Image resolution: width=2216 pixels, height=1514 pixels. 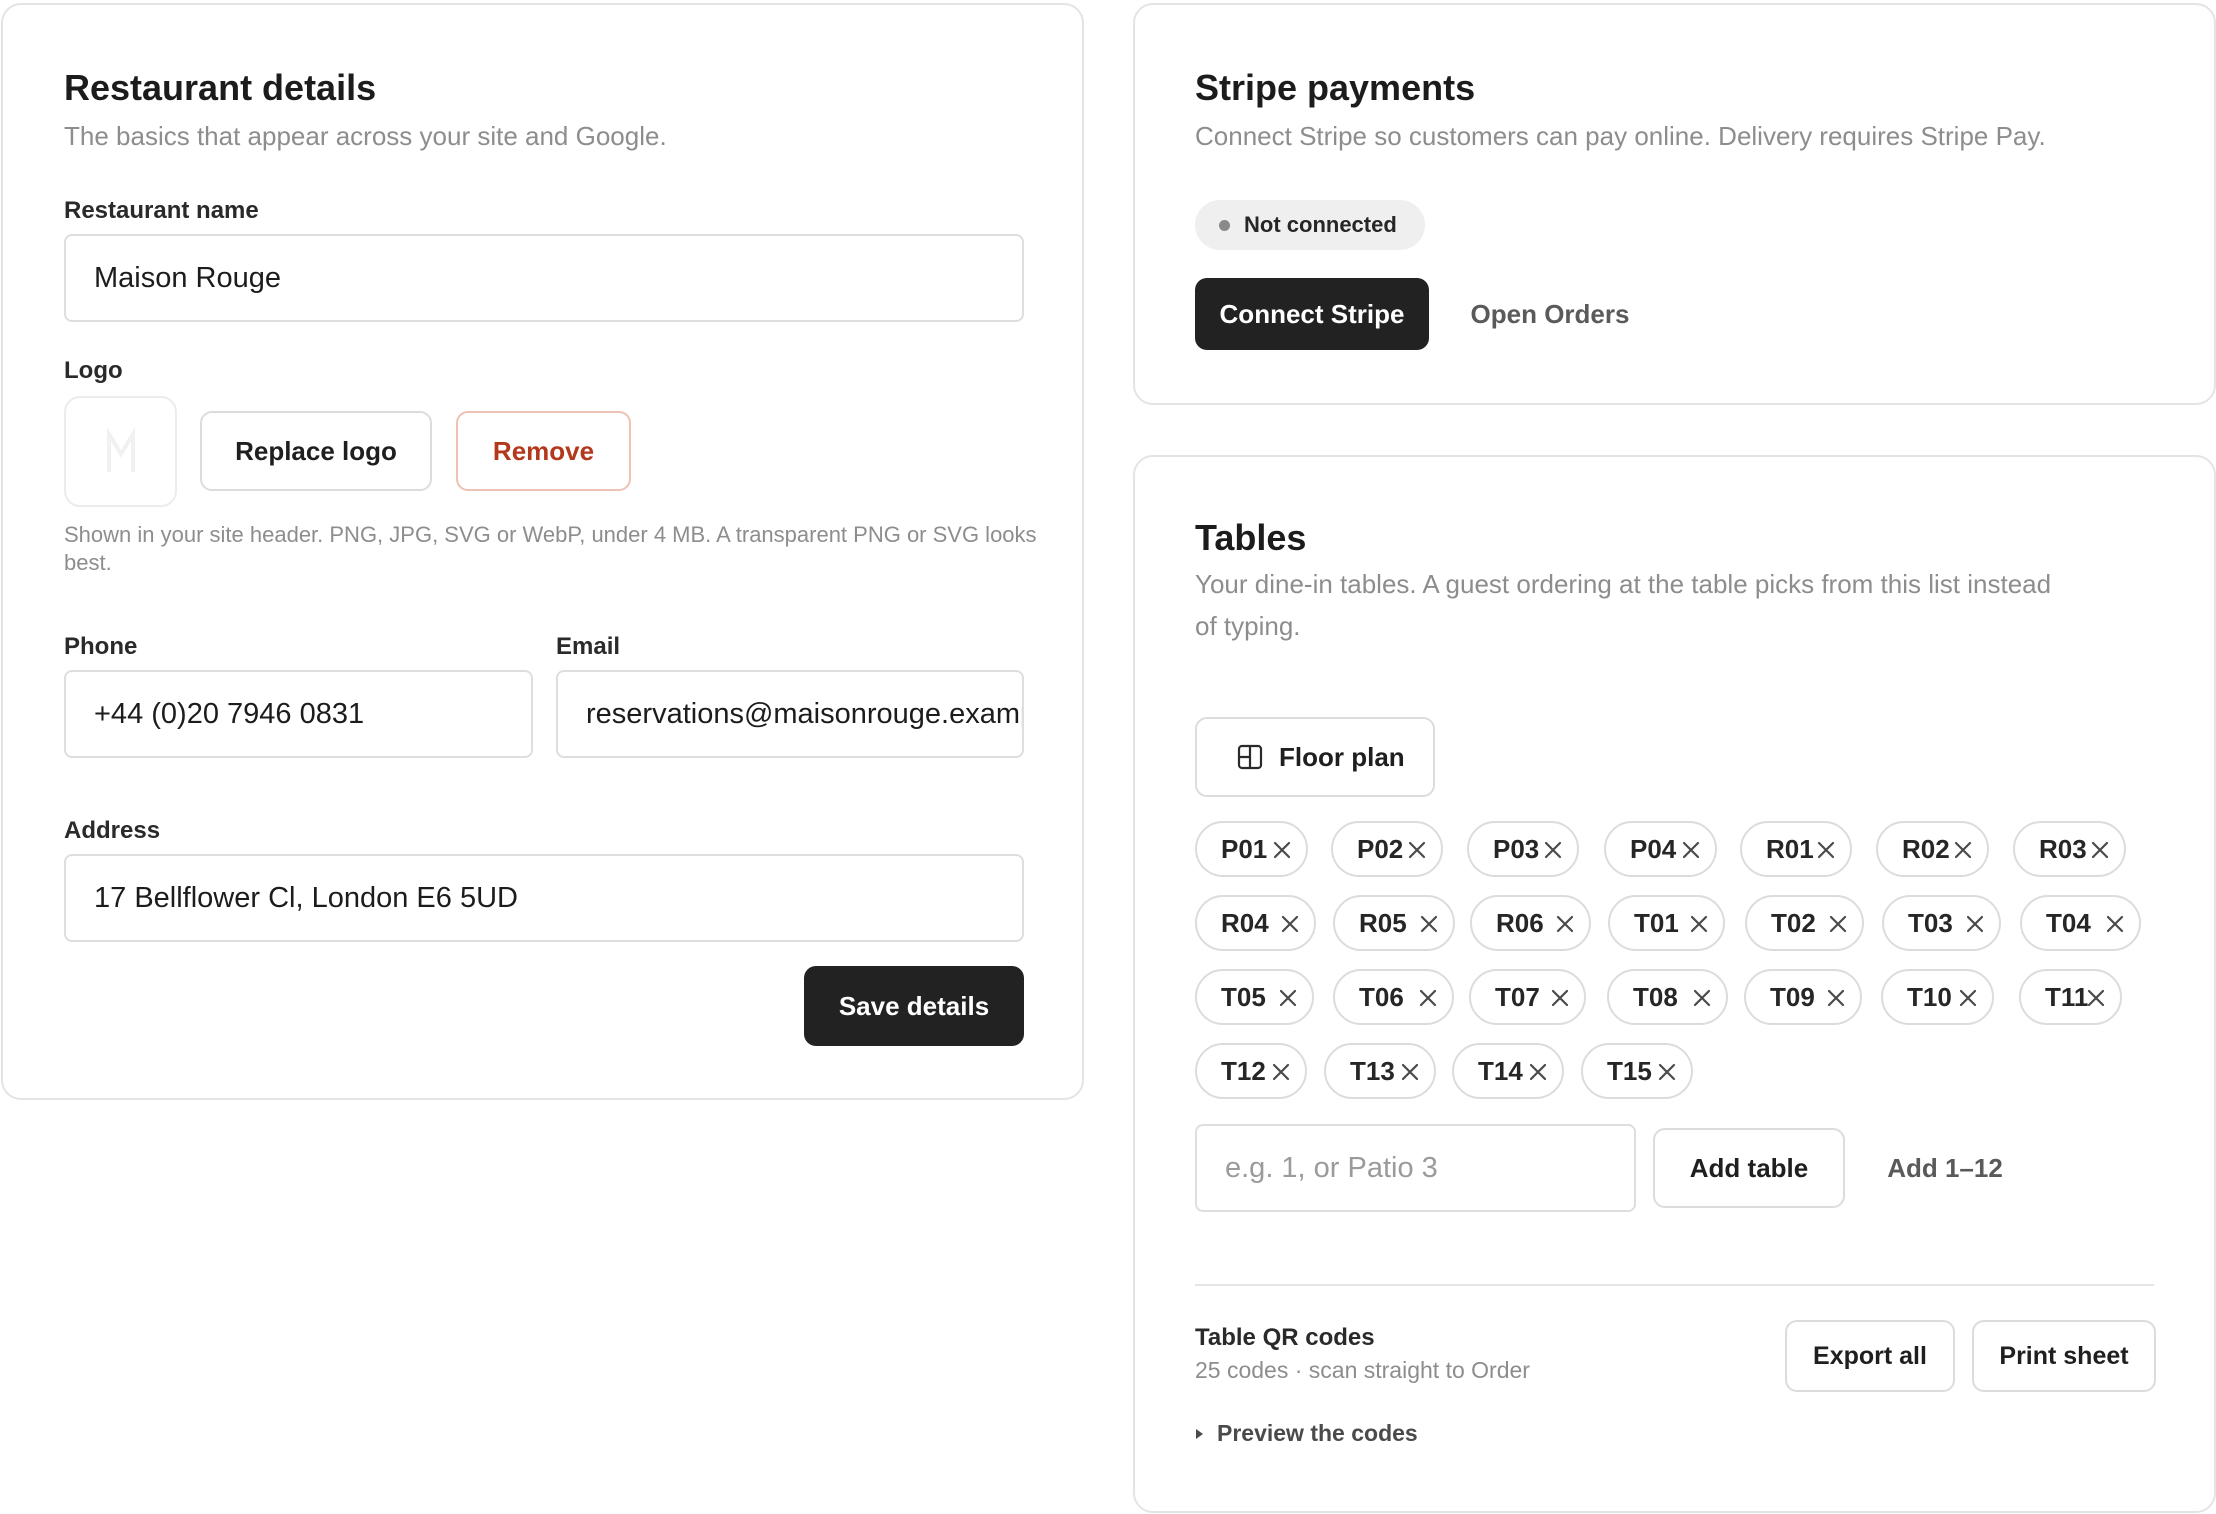 What do you see at coordinates (1929, 996) in the screenshot?
I see `table-chip-label: T10` at bounding box center [1929, 996].